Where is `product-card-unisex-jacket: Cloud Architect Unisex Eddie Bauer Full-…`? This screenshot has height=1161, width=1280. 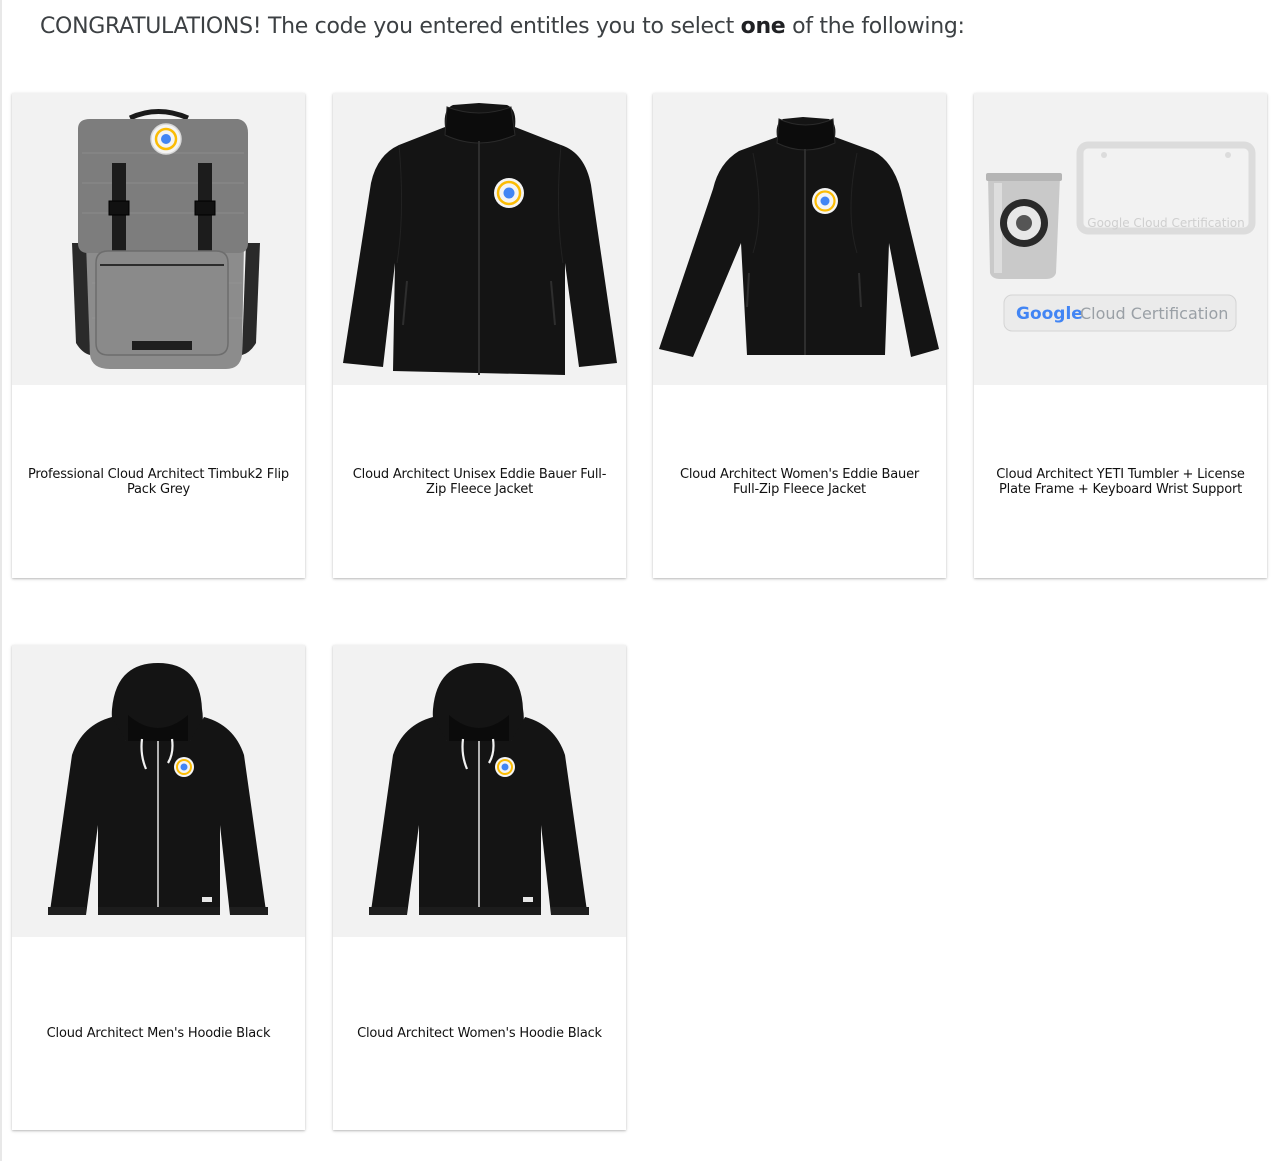 product-card-unisex-jacket: Cloud Architect Unisex Eddie Bauer Full-… is located at coordinates (479, 335).